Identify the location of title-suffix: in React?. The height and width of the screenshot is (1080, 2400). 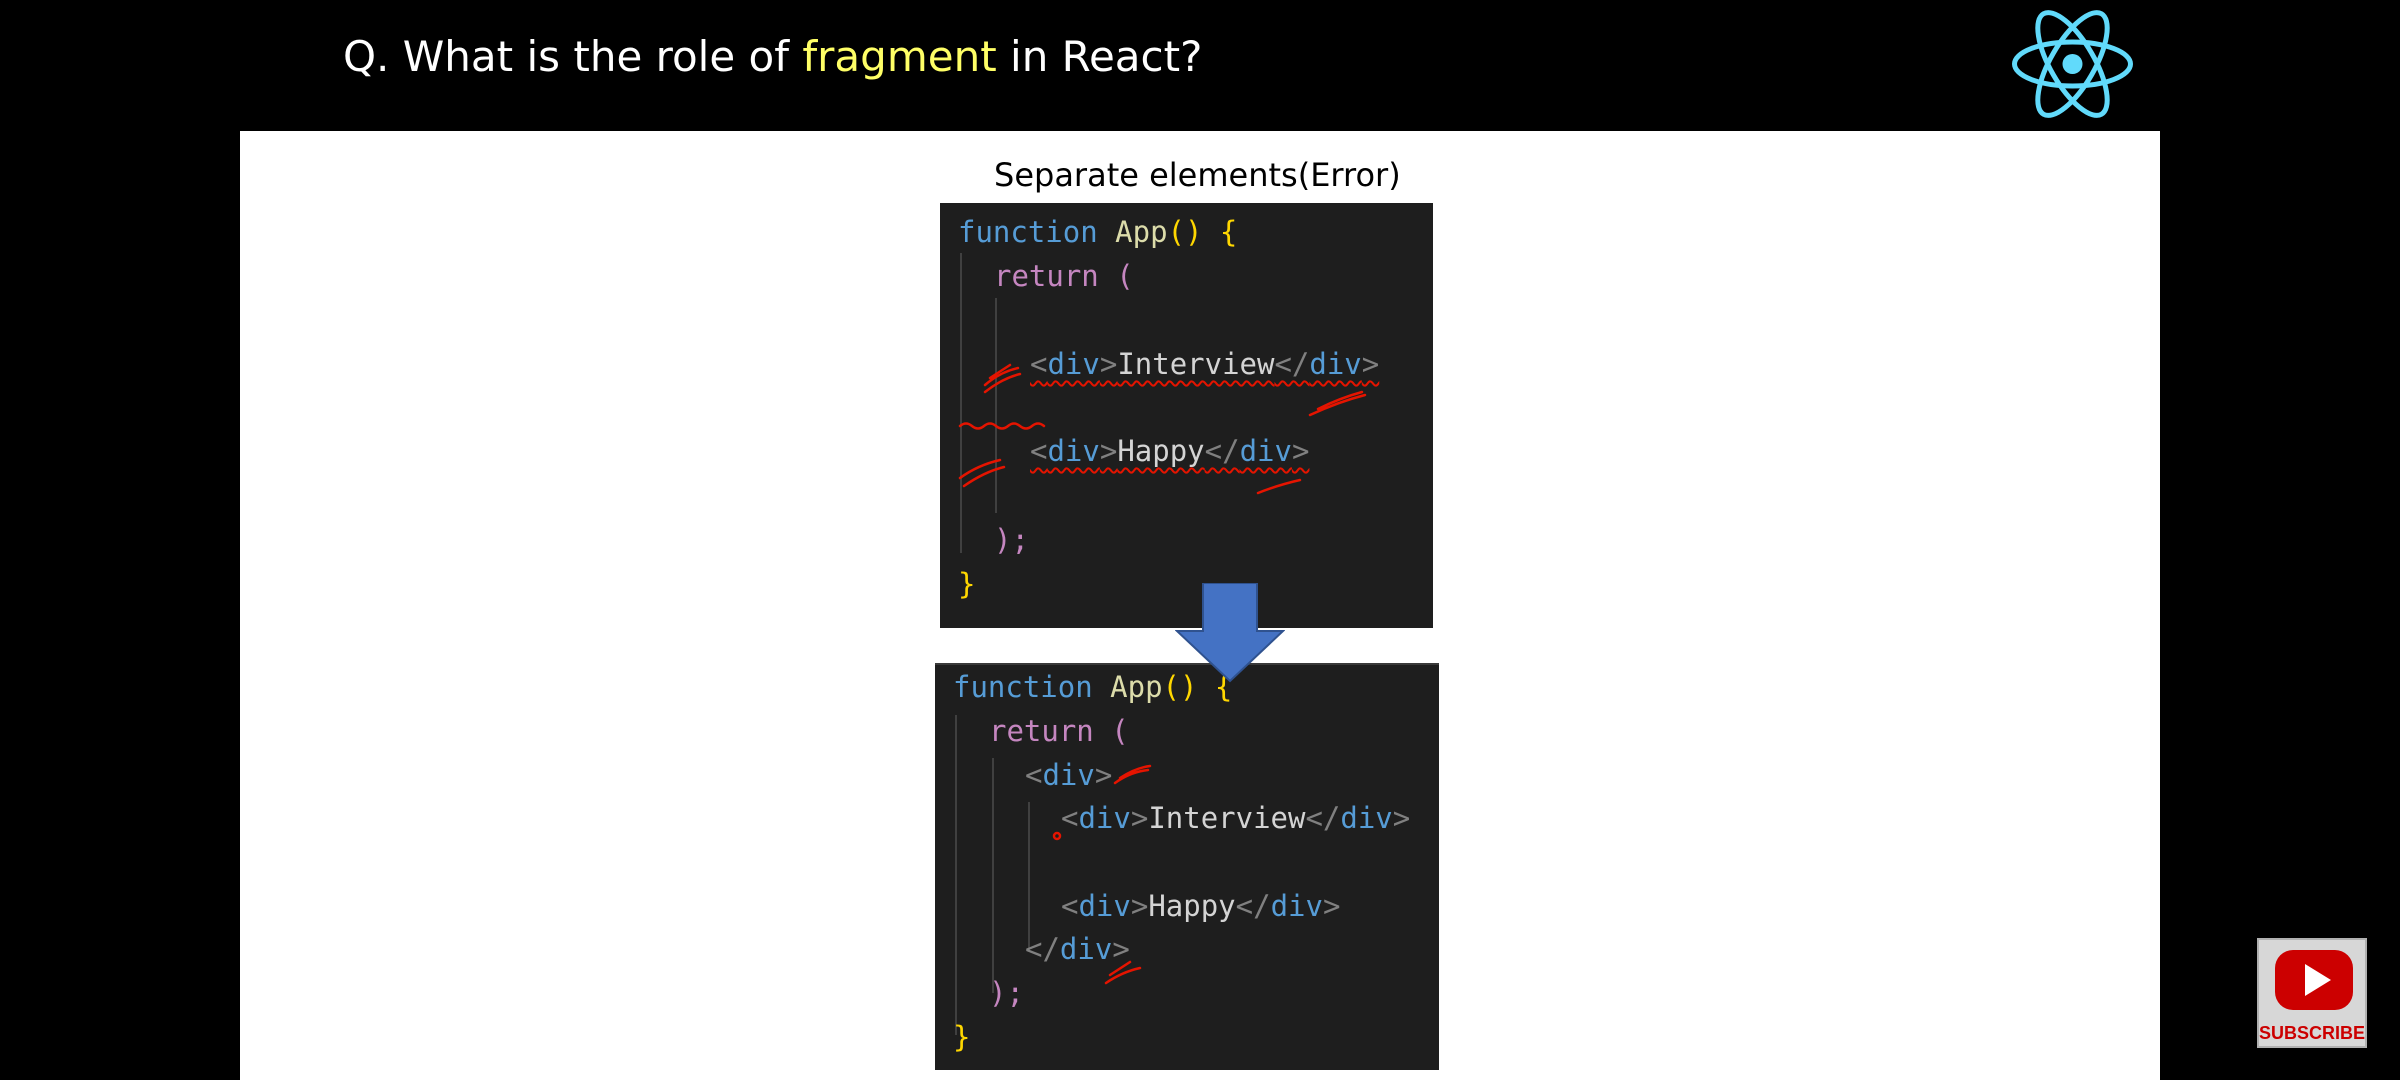
(1099, 56).